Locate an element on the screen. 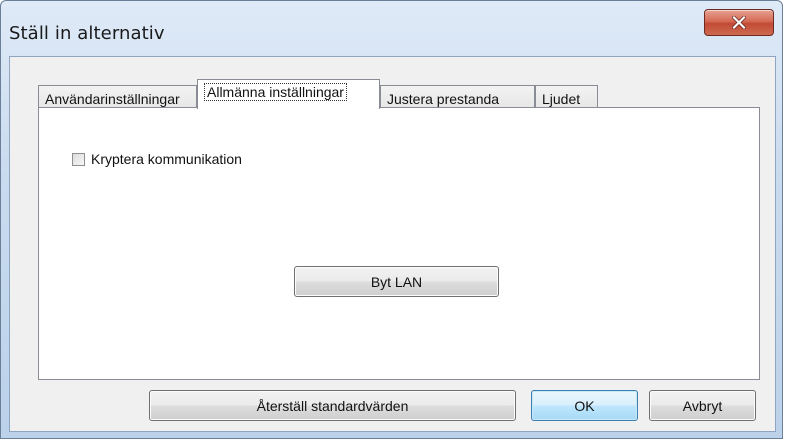 The image size is (785, 441). tab-sound: Ljudet is located at coordinates (566, 96).